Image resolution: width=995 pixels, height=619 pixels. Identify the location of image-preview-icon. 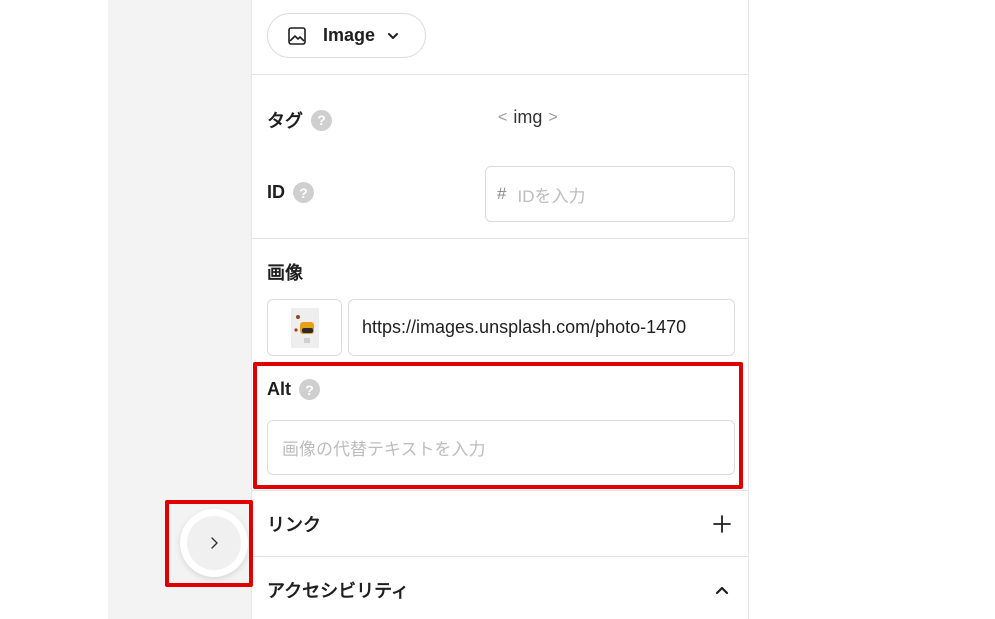
(304, 327).